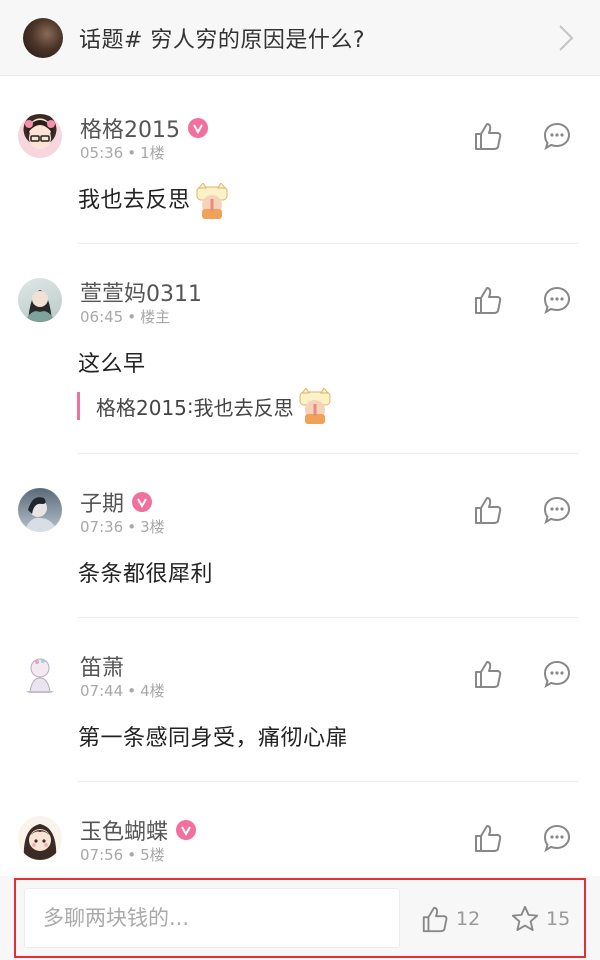 This screenshot has height=960, width=600. What do you see at coordinates (78, 406) in the screenshot?
I see `quote-bar` at bounding box center [78, 406].